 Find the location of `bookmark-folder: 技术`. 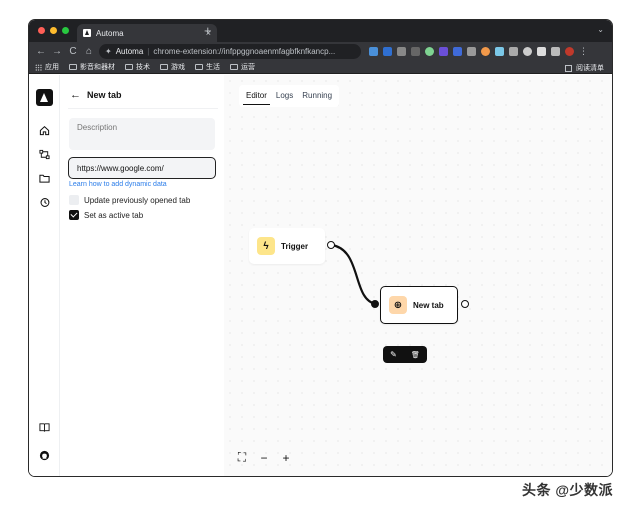

bookmark-folder: 技术 is located at coordinates (137, 67).